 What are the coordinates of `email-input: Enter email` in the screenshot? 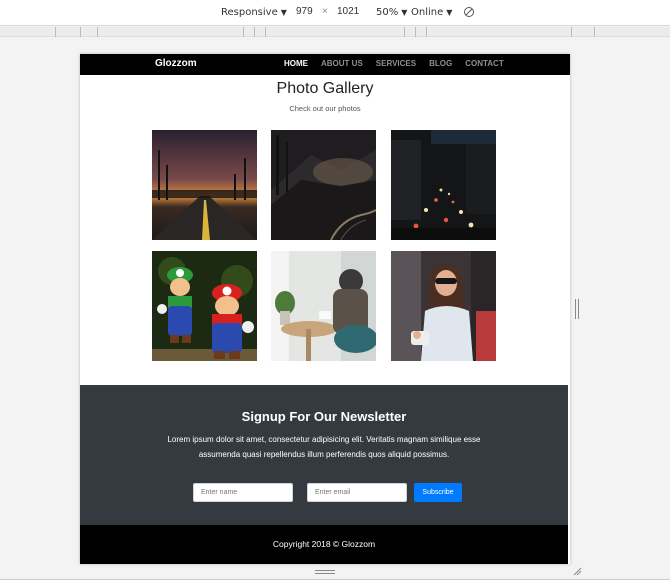 It's located at (357, 492).